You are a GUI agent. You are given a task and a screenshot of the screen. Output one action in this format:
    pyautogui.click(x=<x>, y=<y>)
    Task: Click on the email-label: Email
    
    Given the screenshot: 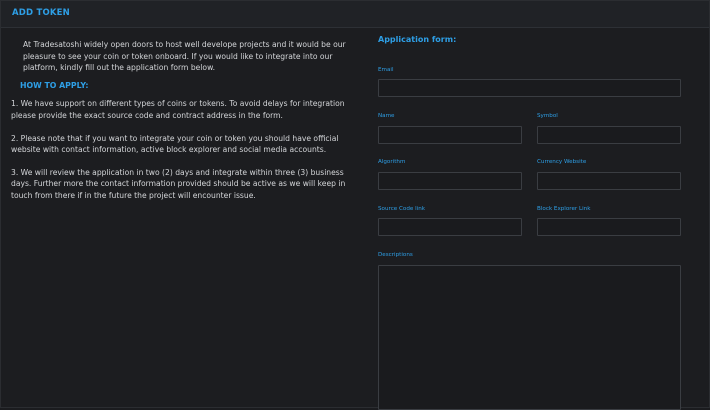 What is the action you would take?
    pyautogui.click(x=386, y=70)
    